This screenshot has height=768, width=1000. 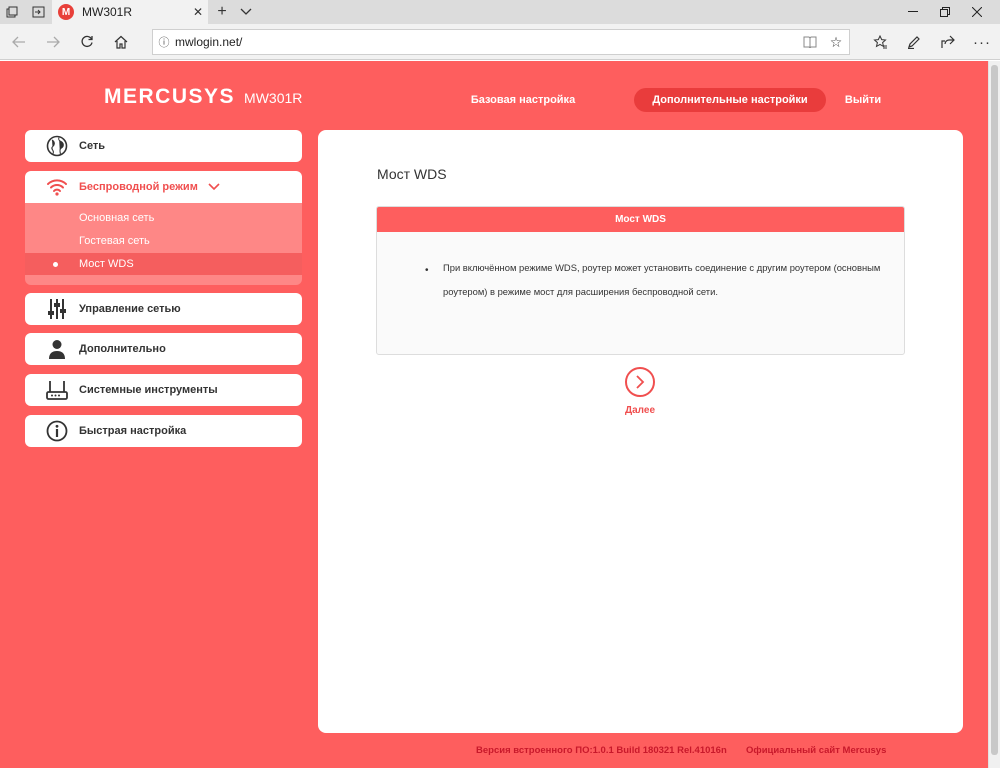 I want to click on favorites-hub-icon, so click(x=880, y=42).